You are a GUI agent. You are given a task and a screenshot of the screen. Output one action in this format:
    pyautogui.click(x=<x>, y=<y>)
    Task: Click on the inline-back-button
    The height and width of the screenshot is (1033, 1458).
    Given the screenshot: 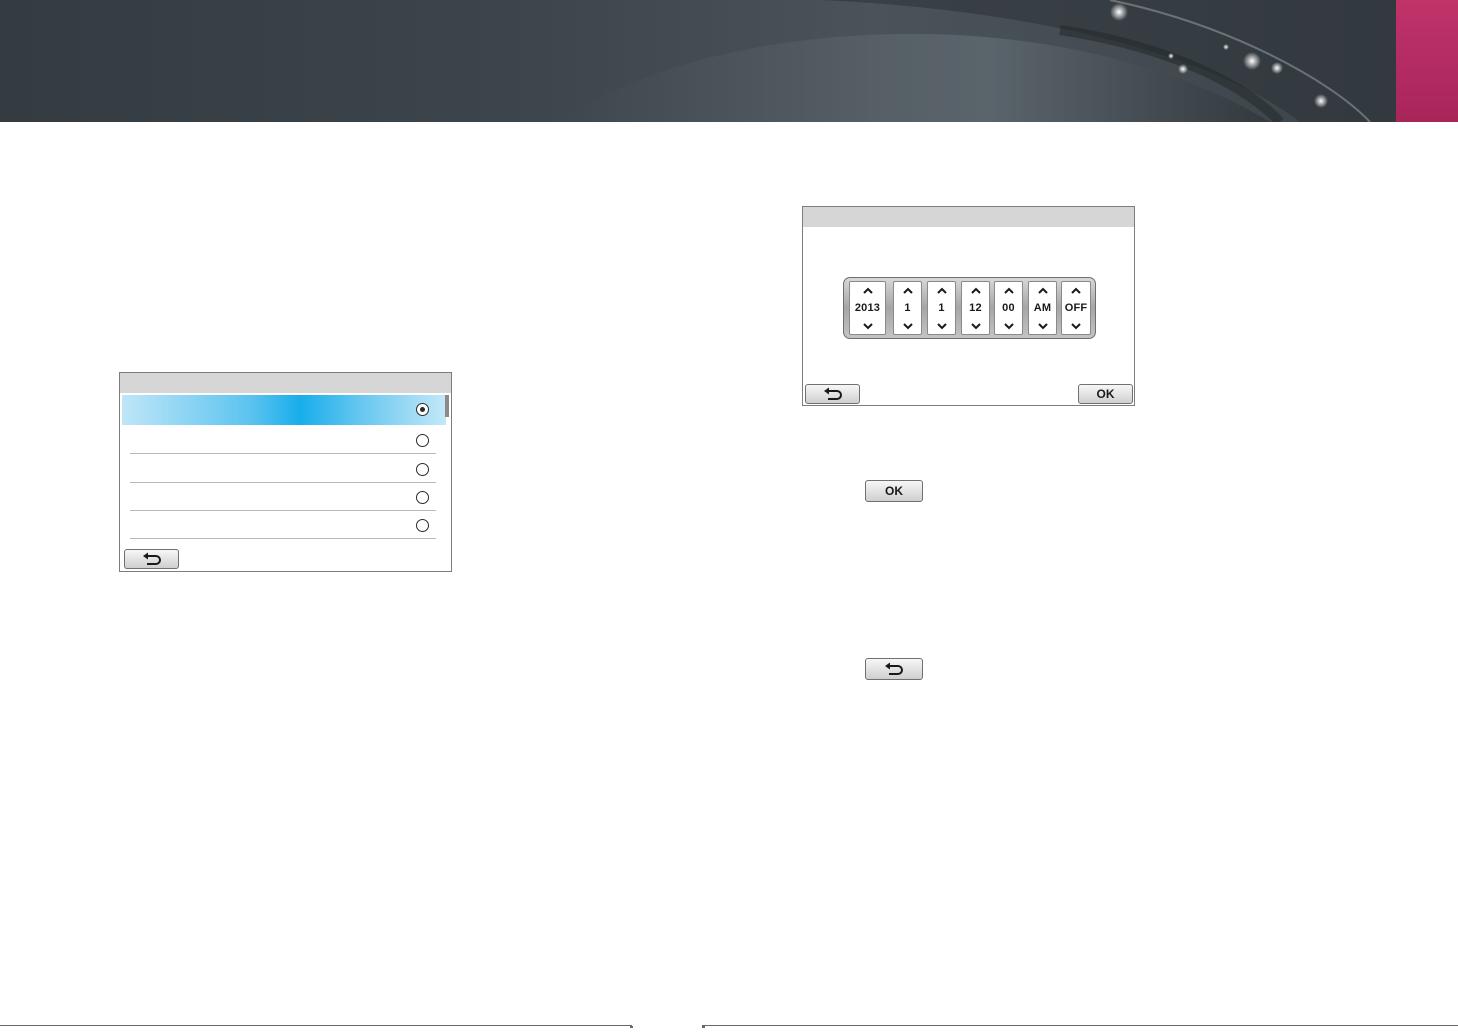 What is the action you would take?
    pyautogui.click(x=894, y=669)
    